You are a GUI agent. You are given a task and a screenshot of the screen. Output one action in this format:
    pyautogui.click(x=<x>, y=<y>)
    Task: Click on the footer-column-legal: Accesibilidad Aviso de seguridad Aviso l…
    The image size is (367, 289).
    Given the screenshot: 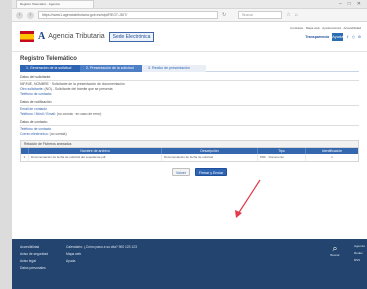 What is the action you would take?
    pyautogui.click(x=38, y=264)
    